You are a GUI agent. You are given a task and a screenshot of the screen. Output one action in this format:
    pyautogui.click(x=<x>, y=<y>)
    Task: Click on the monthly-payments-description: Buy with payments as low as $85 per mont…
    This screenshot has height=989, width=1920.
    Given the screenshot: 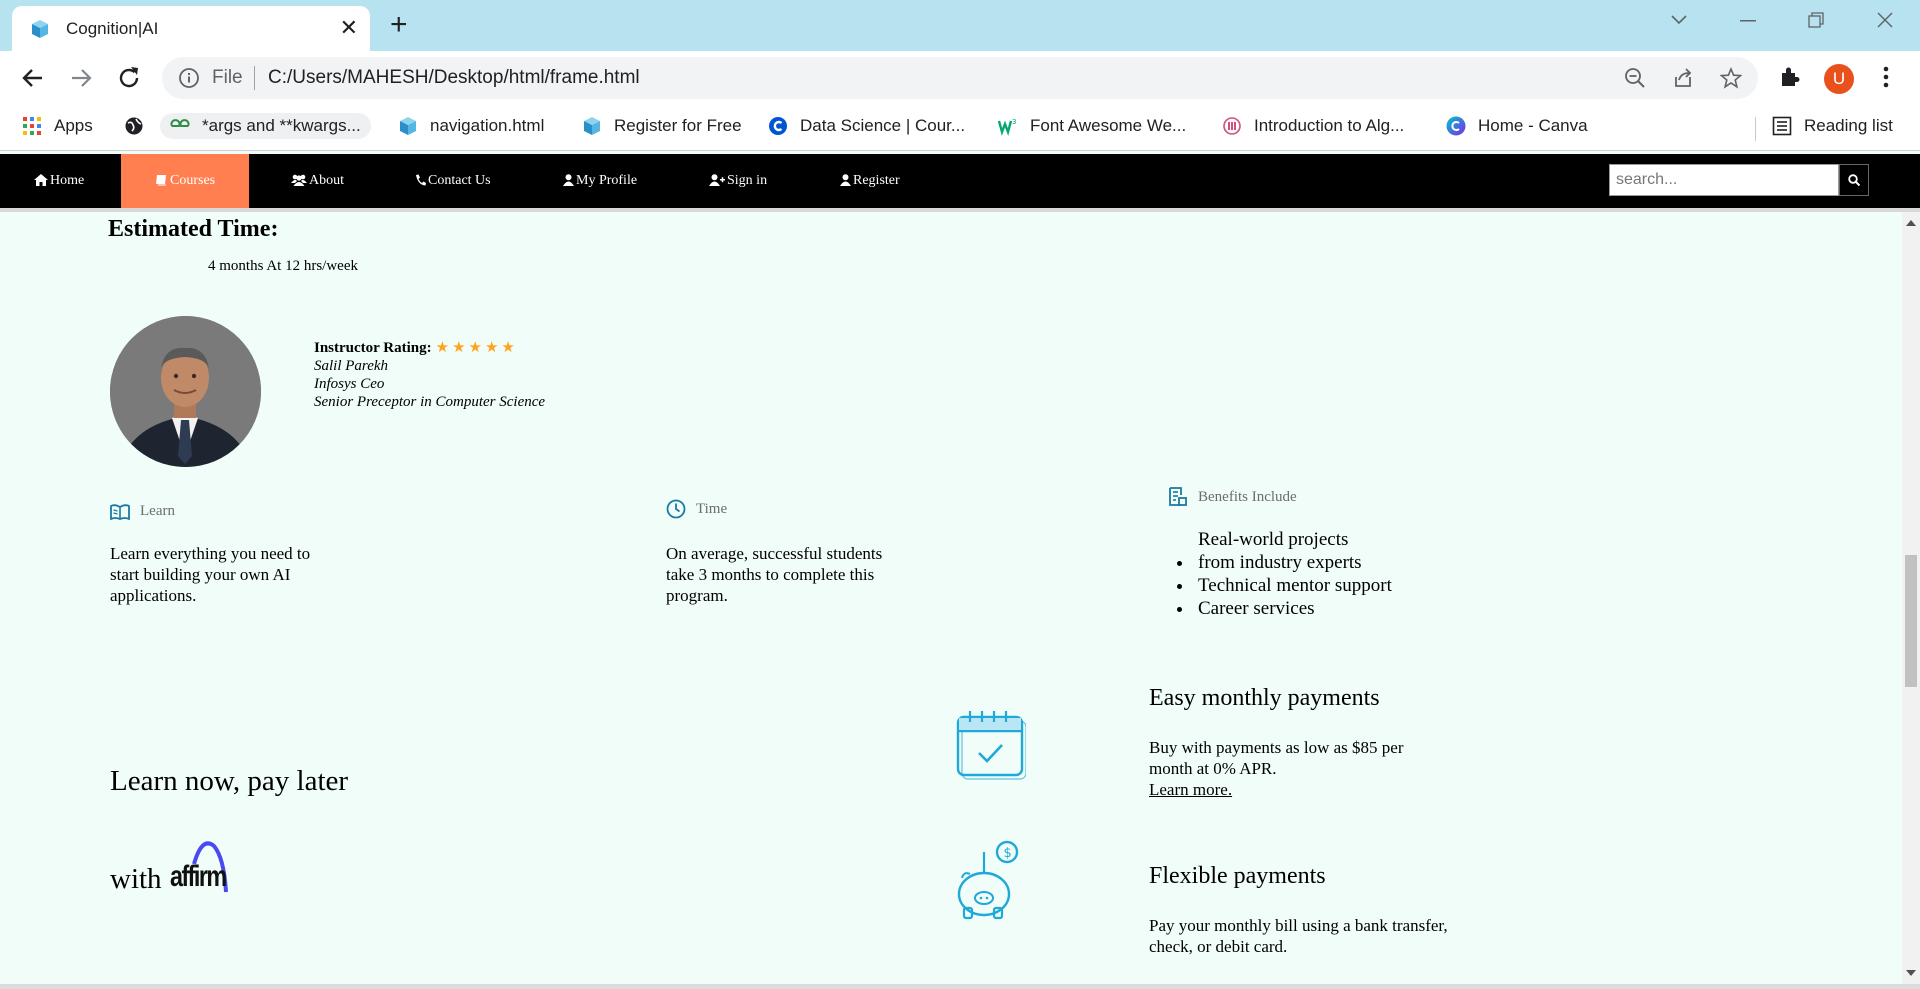 What is the action you would take?
    pyautogui.click(x=1276, y=758)
    